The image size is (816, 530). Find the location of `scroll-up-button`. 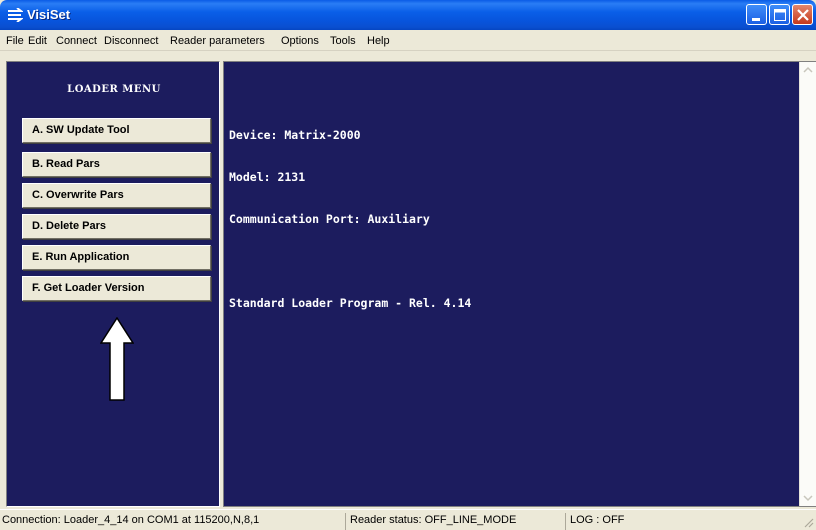

scroll-up-button is located at coordinates (808, 70).